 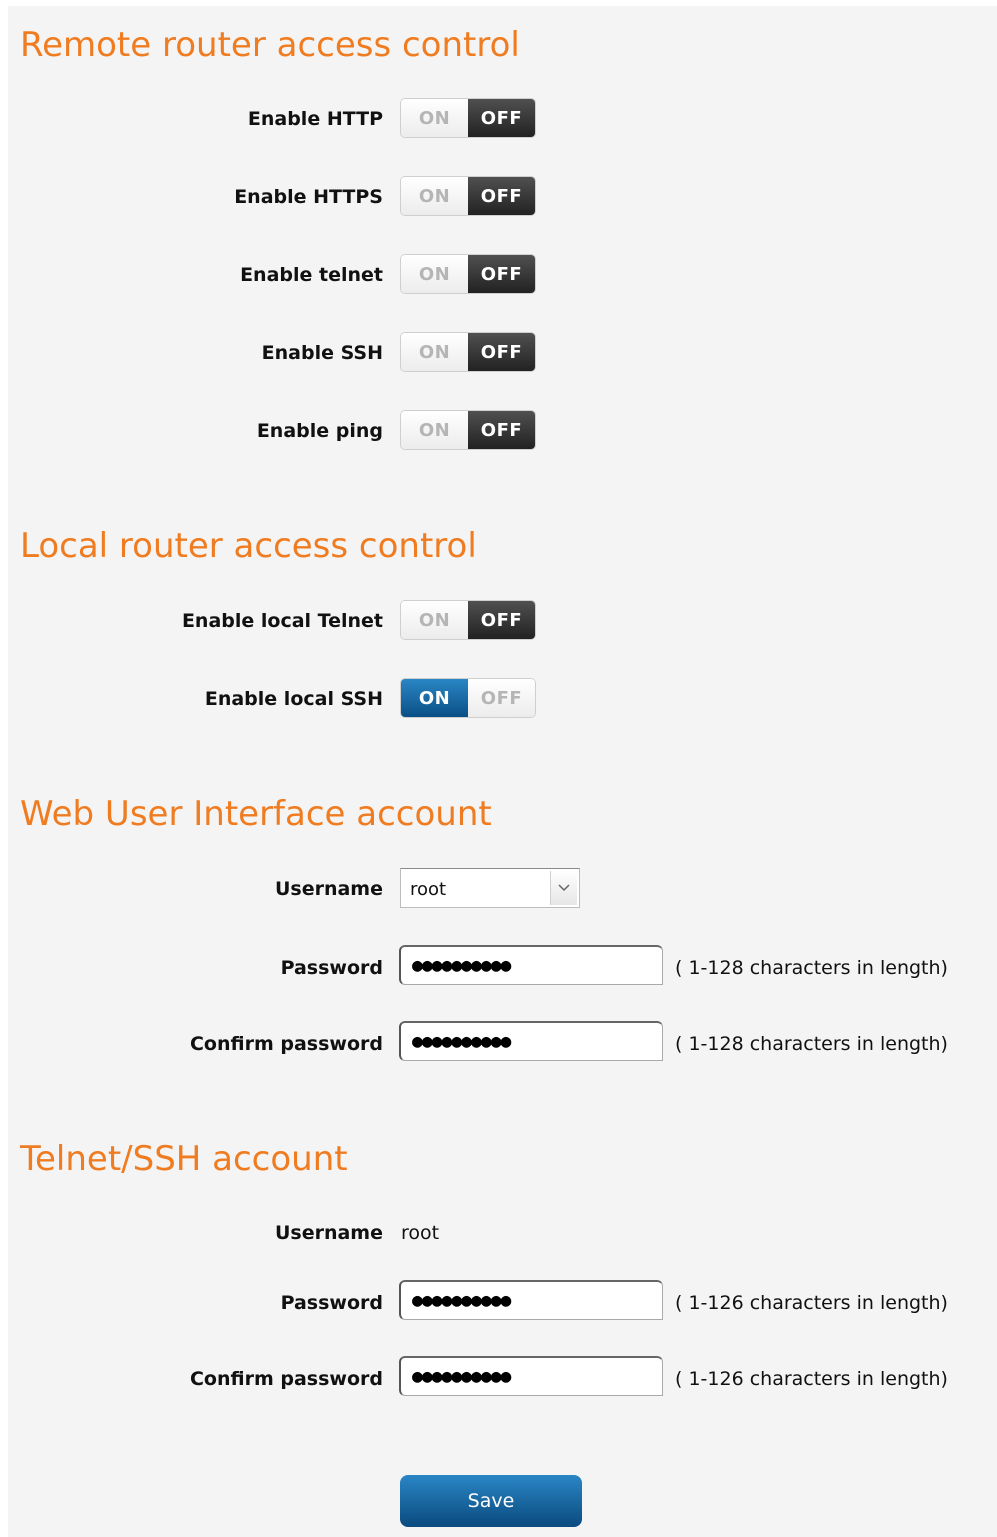 What do you see at coordinates (293, 699) in the screenshot?
I see `enable-local-ssh-label: Enable local SSH` at bounding box center [293, 699].